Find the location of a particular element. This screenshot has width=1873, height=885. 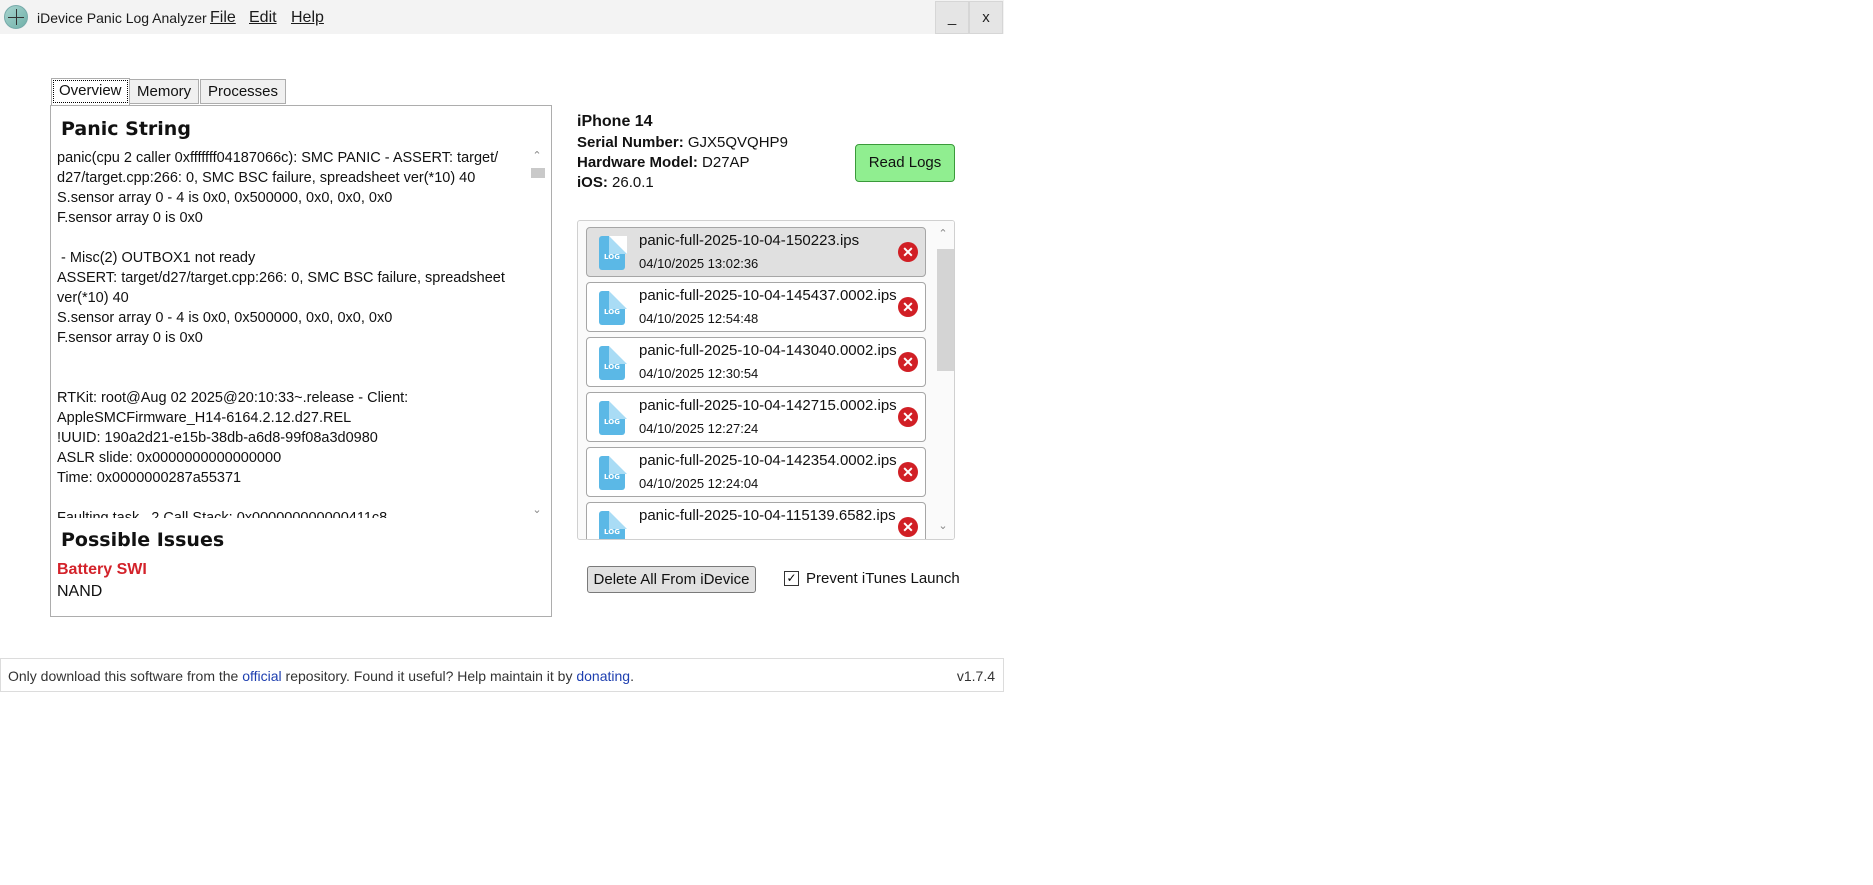

prevent-itunes-checkbox: ✓ is located at coordinates (791, 578).